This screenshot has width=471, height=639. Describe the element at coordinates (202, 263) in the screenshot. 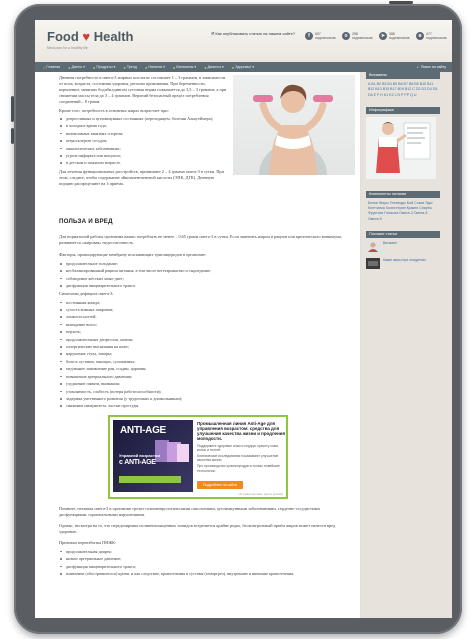

I see `list-item: продолжительное голодание;` at that location.